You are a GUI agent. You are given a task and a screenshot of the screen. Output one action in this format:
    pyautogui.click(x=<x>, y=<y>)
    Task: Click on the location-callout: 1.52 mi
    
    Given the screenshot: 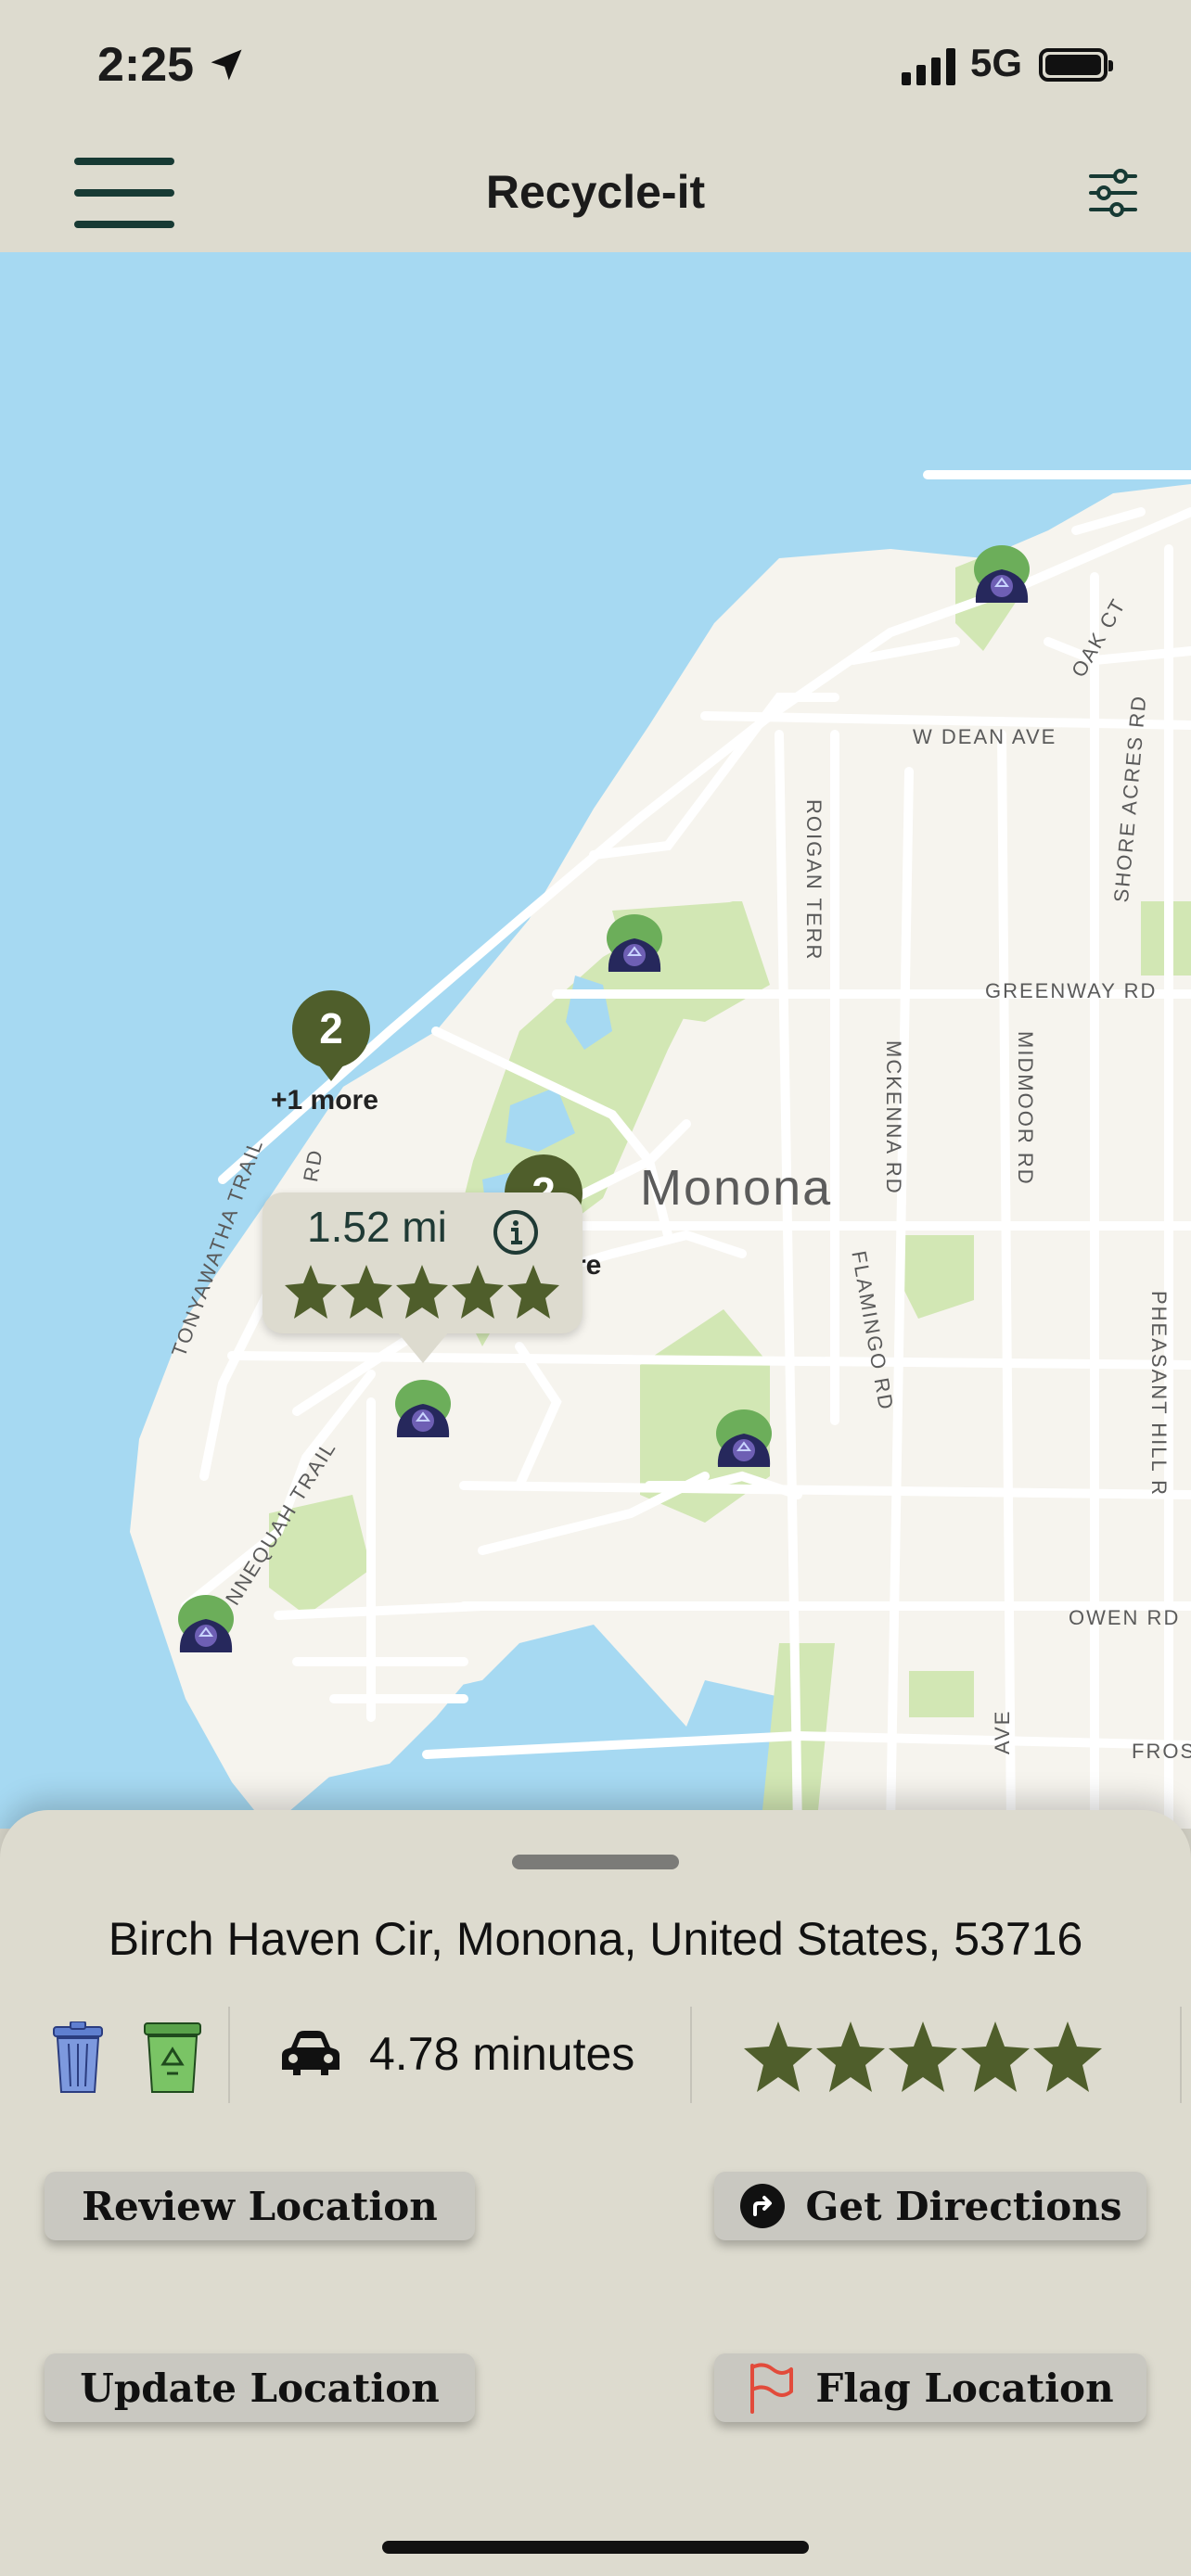 What is the action you would take?
    pyautogui.click(x=423, y=1263)
    